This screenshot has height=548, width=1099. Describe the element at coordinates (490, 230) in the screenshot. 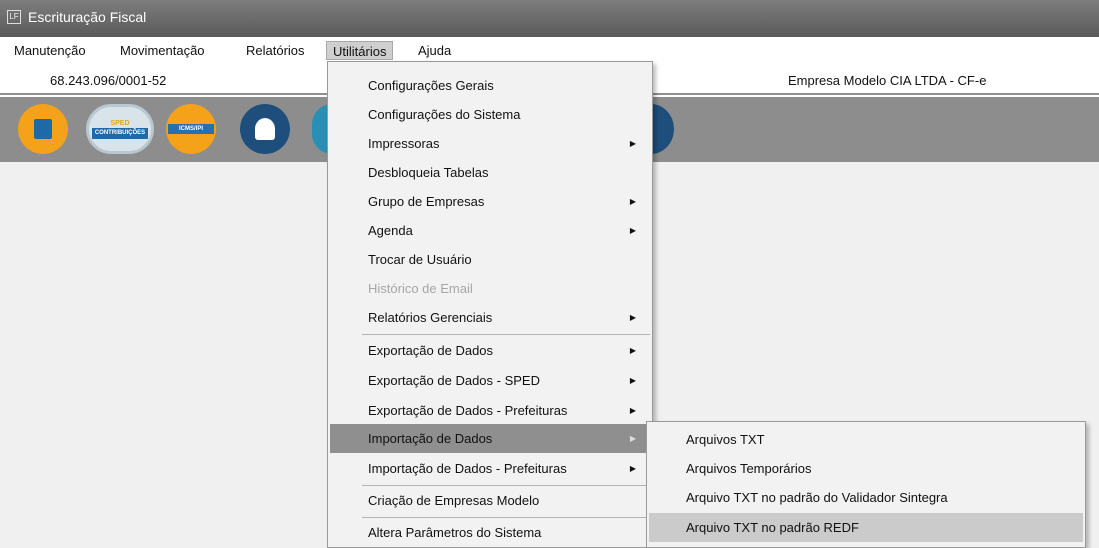

I see `menu-item-agenda: Agenda ▶` at that location.